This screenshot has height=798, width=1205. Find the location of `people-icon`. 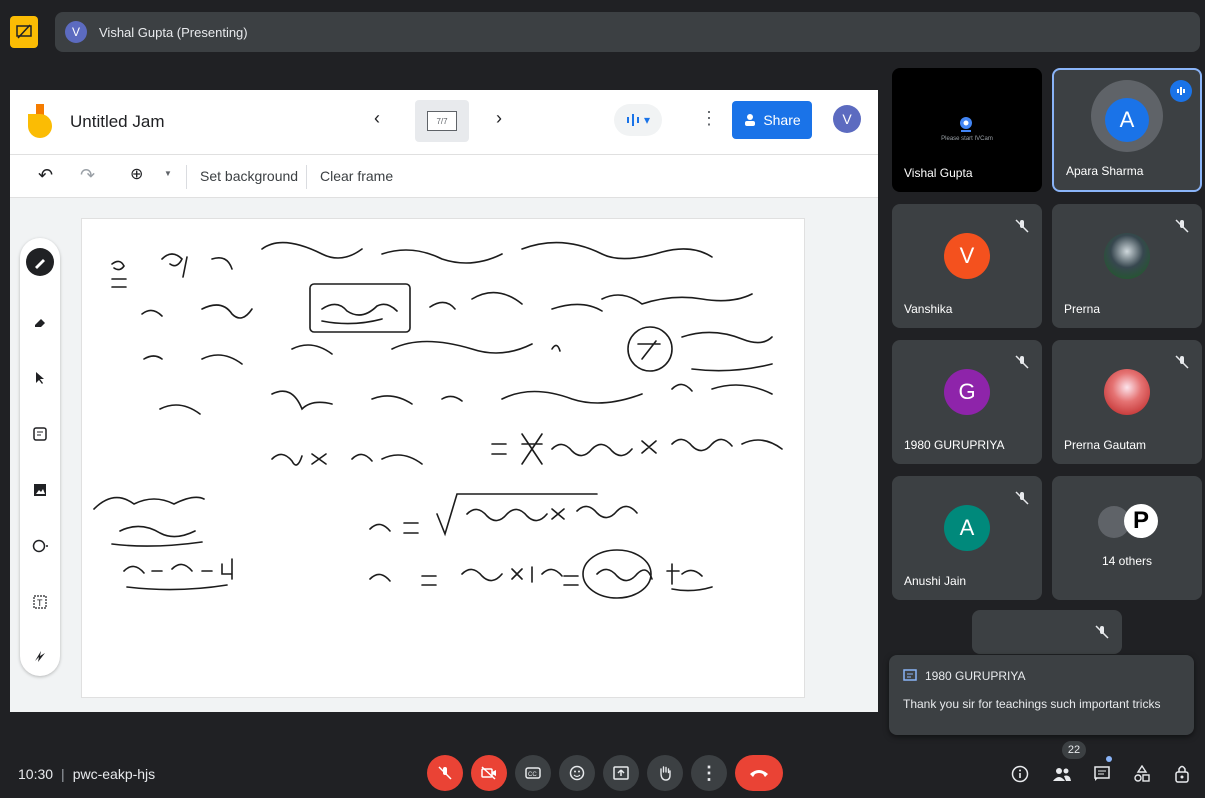

people-icon is located at coordinates (1062, 774).